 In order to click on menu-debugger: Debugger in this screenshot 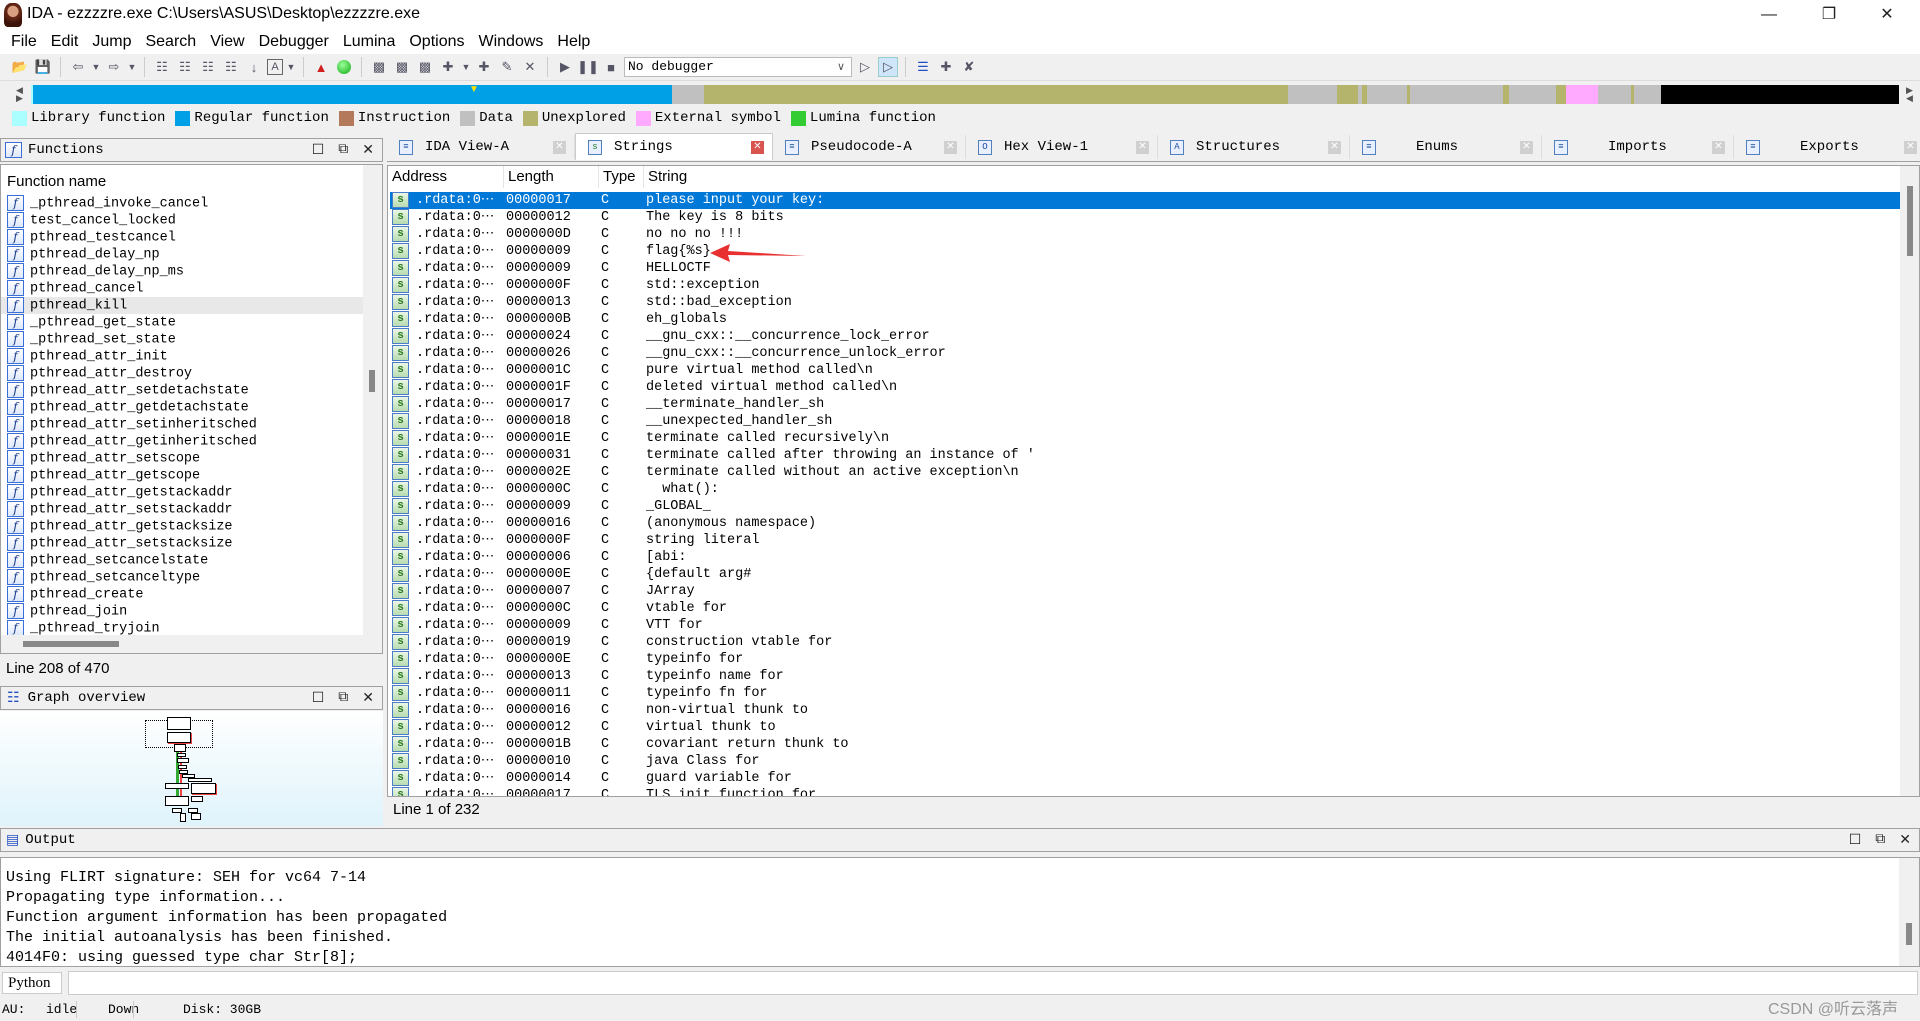, I will do `click(294, 42)`.